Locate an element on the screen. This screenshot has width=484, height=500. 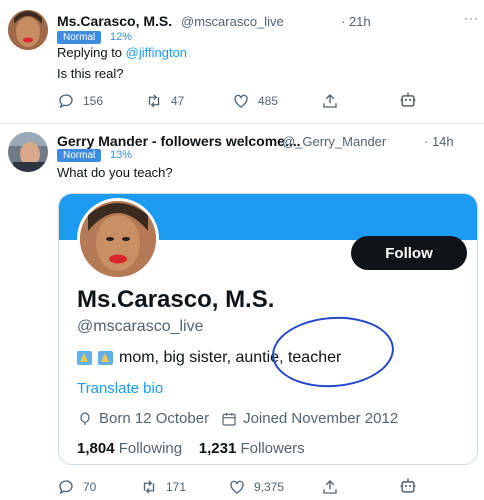
replying-prefix: Replying to is located at coordinates (91, 52).